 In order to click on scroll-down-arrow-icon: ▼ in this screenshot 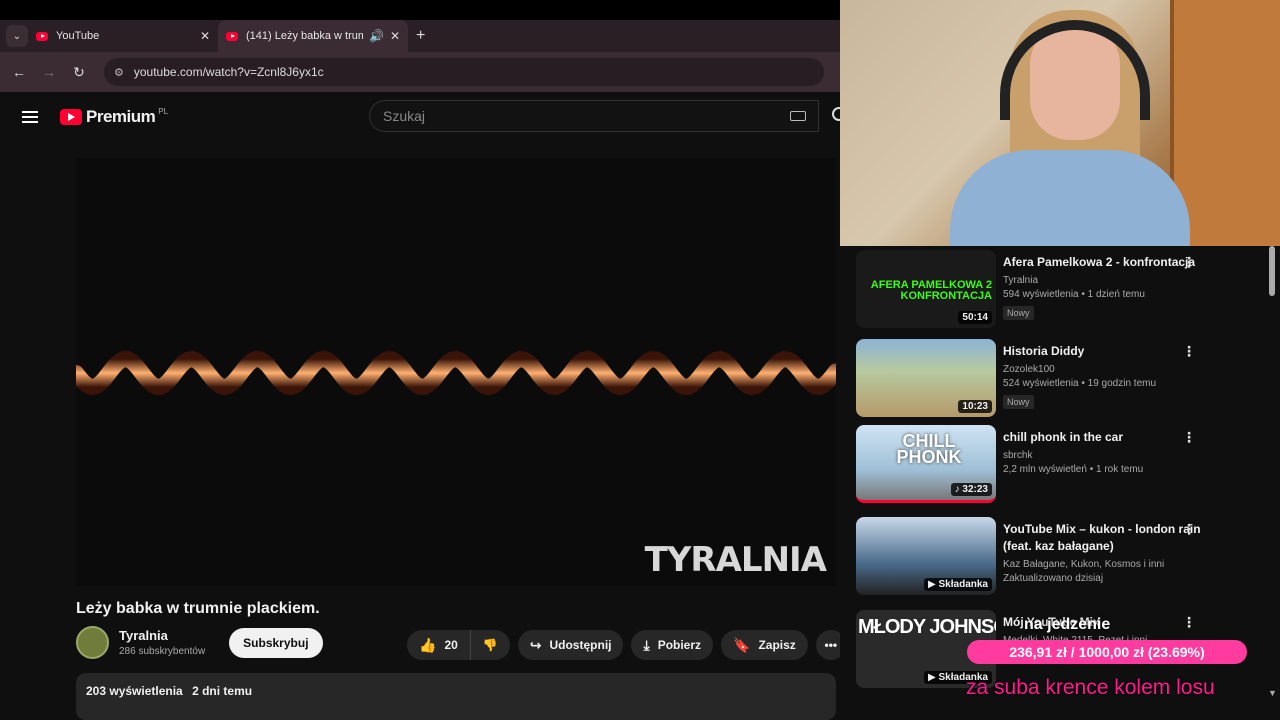, I will do `click(1272, 693)`.